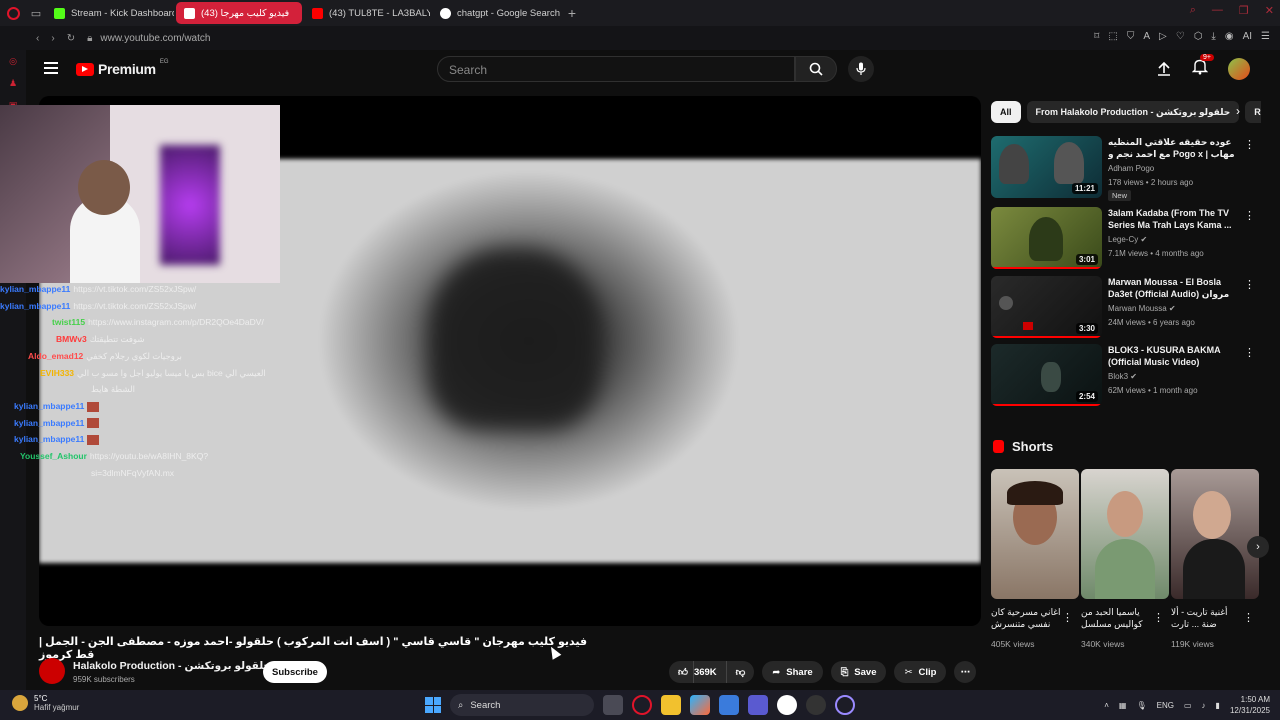 The height and width of the screenshot is (720, 1280). What do you see at coordinates (740, 672) in the screenshot?
I see `dislike-button: 👎︎` at bounding box center [740, 672].